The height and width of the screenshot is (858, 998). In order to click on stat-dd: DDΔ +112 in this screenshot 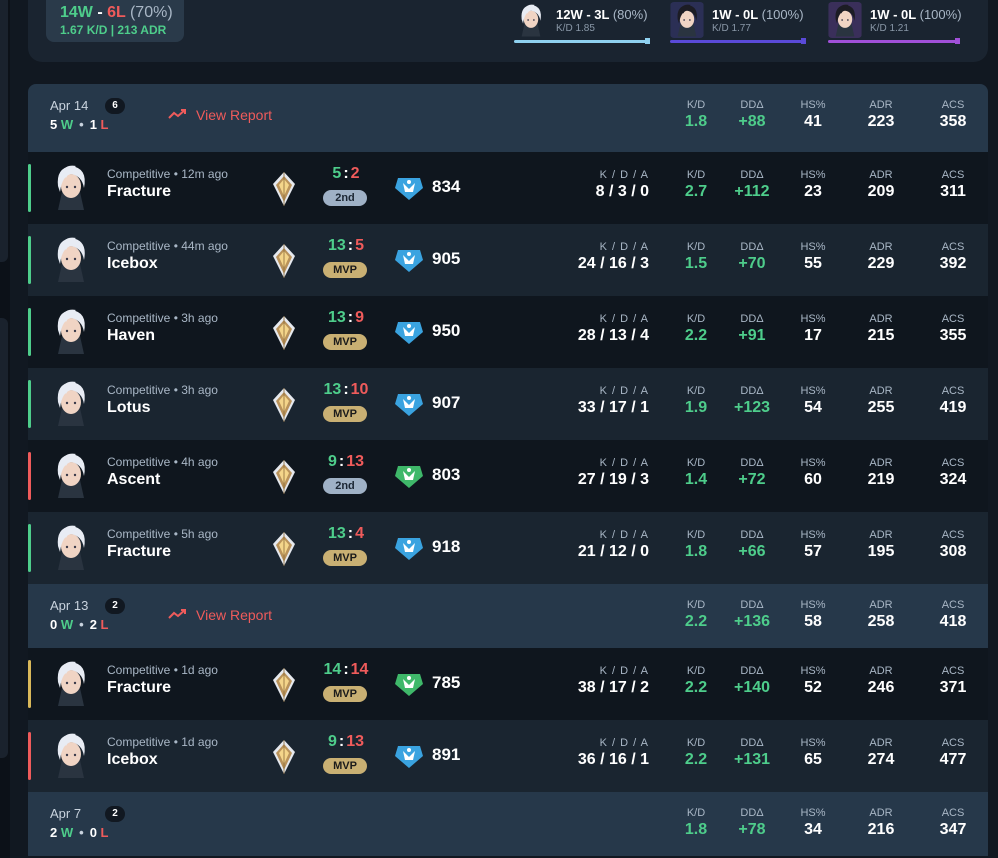, I will do `click(752, 184)`.